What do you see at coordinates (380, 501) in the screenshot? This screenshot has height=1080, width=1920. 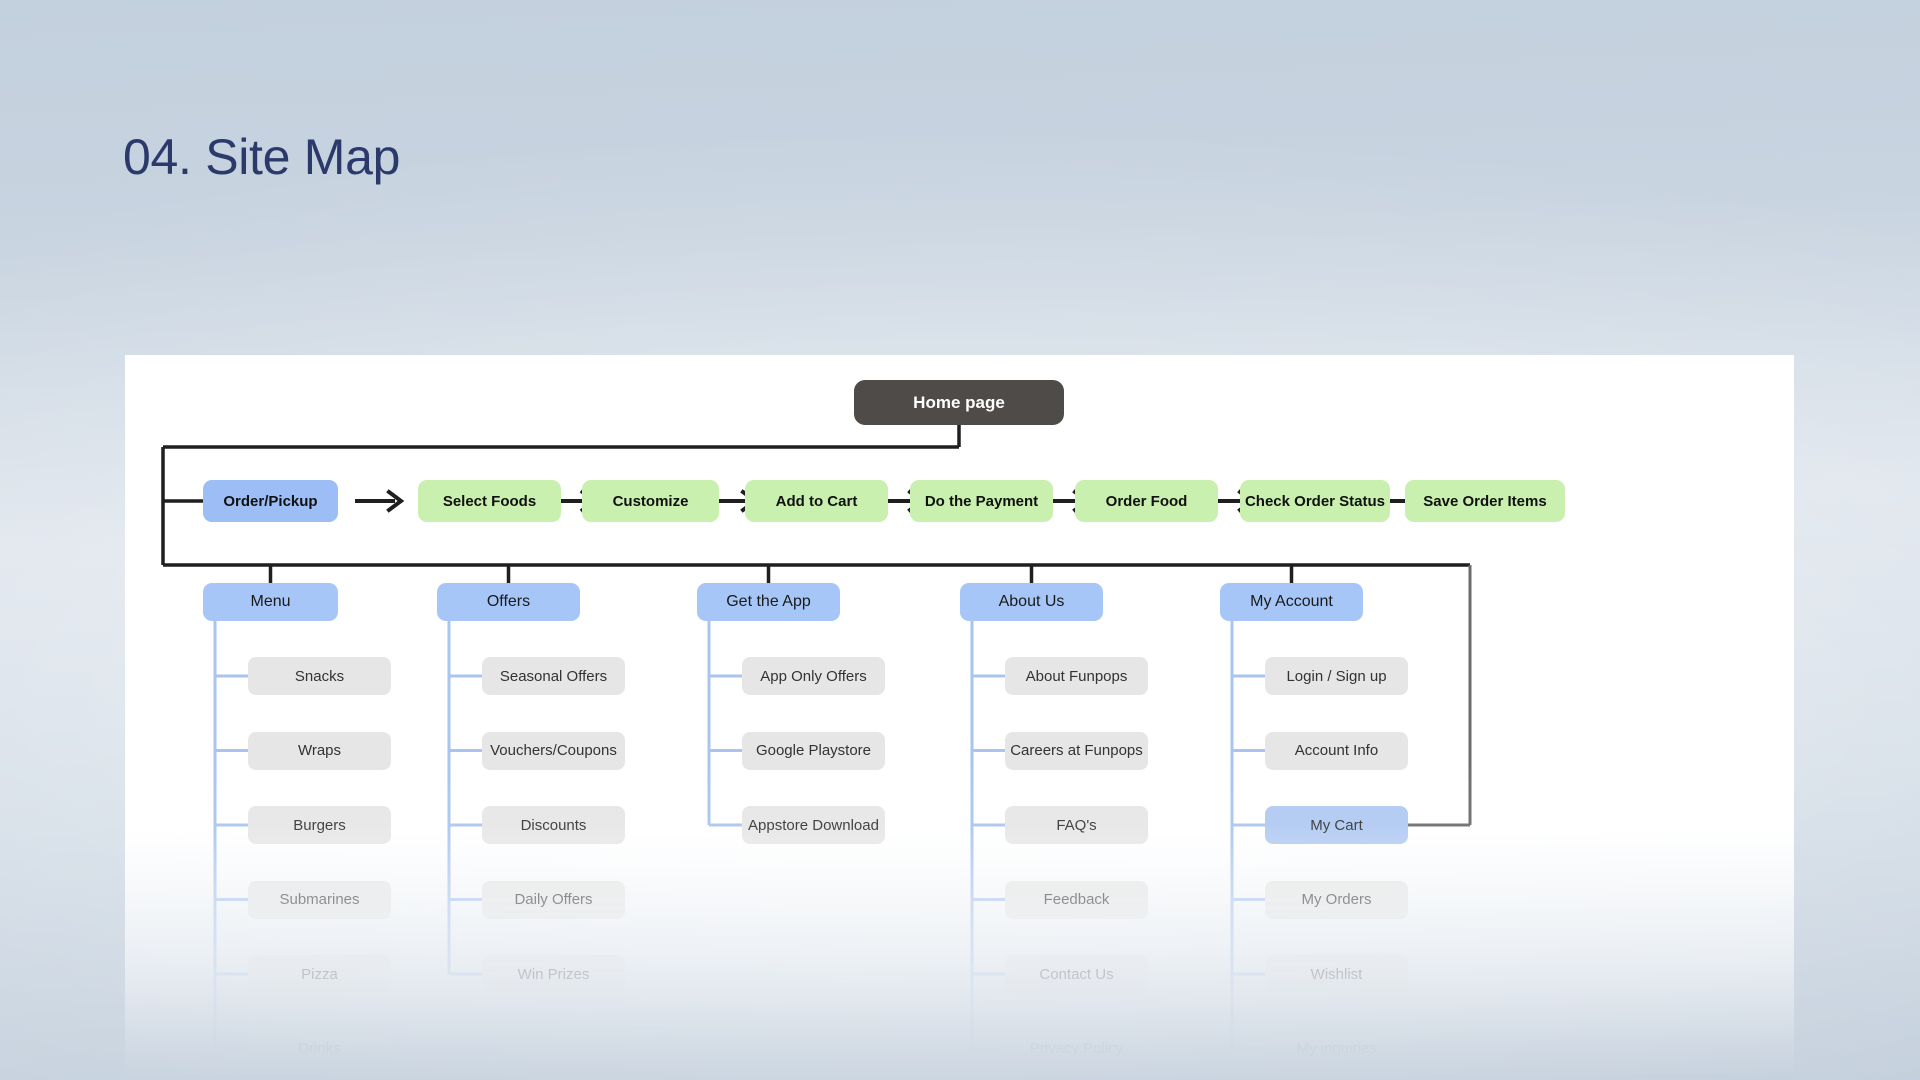 I see `flow-arrow-icon` at bounding box center [380, 501].